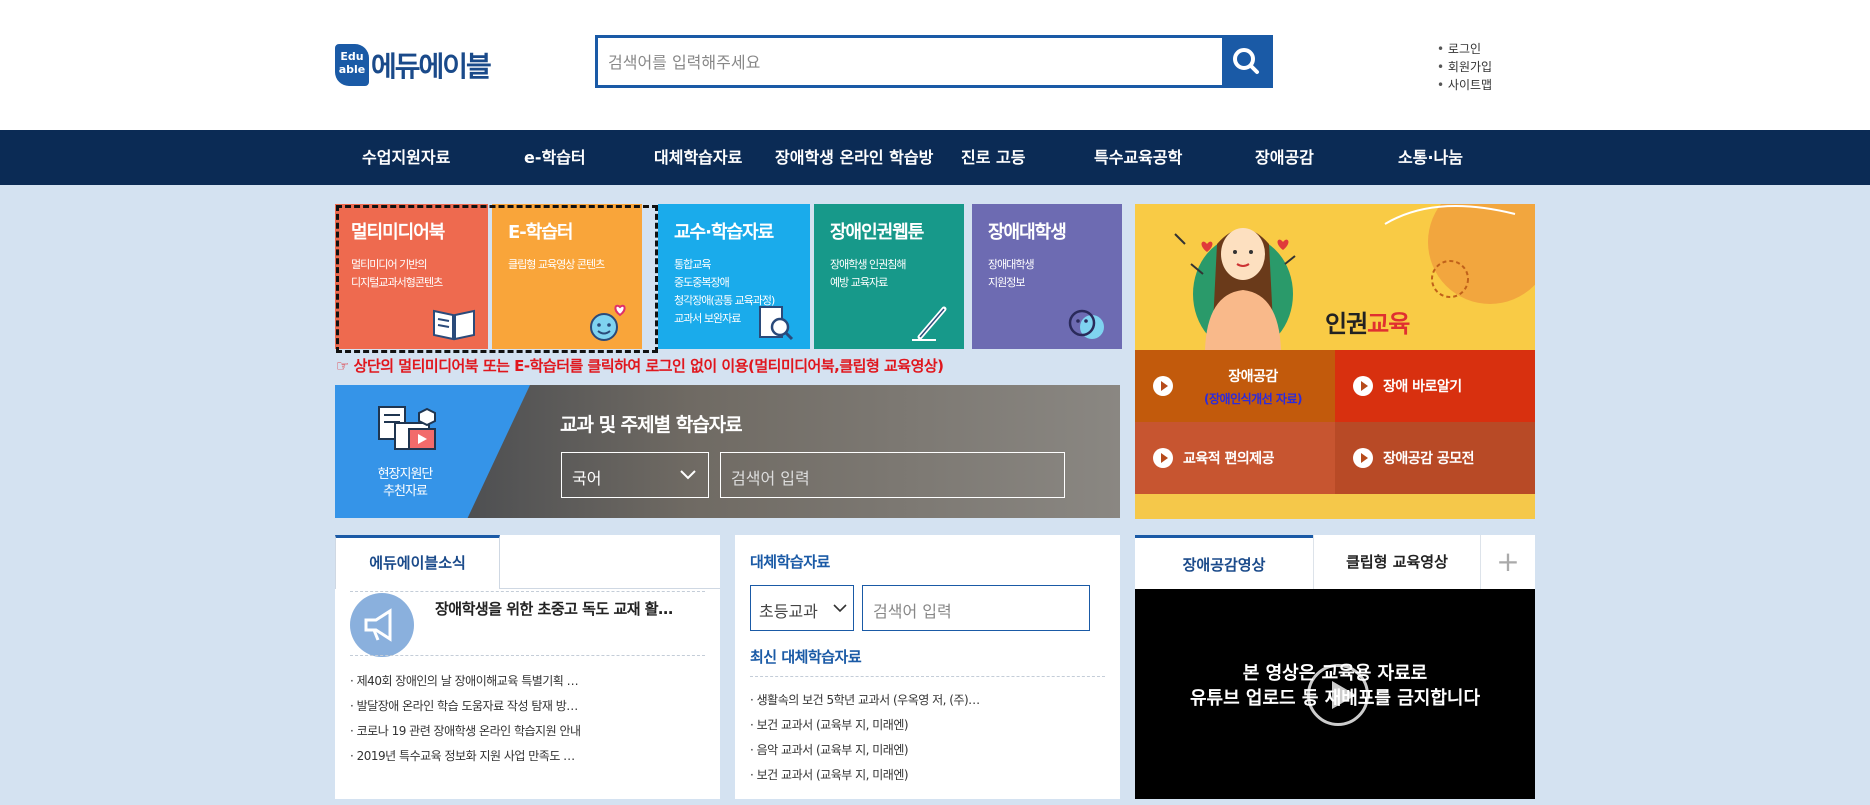  Describe the element at coordinates (1422, 387) in the screenshot. I see `know-disability-label: 장애 바로알기` at that location.